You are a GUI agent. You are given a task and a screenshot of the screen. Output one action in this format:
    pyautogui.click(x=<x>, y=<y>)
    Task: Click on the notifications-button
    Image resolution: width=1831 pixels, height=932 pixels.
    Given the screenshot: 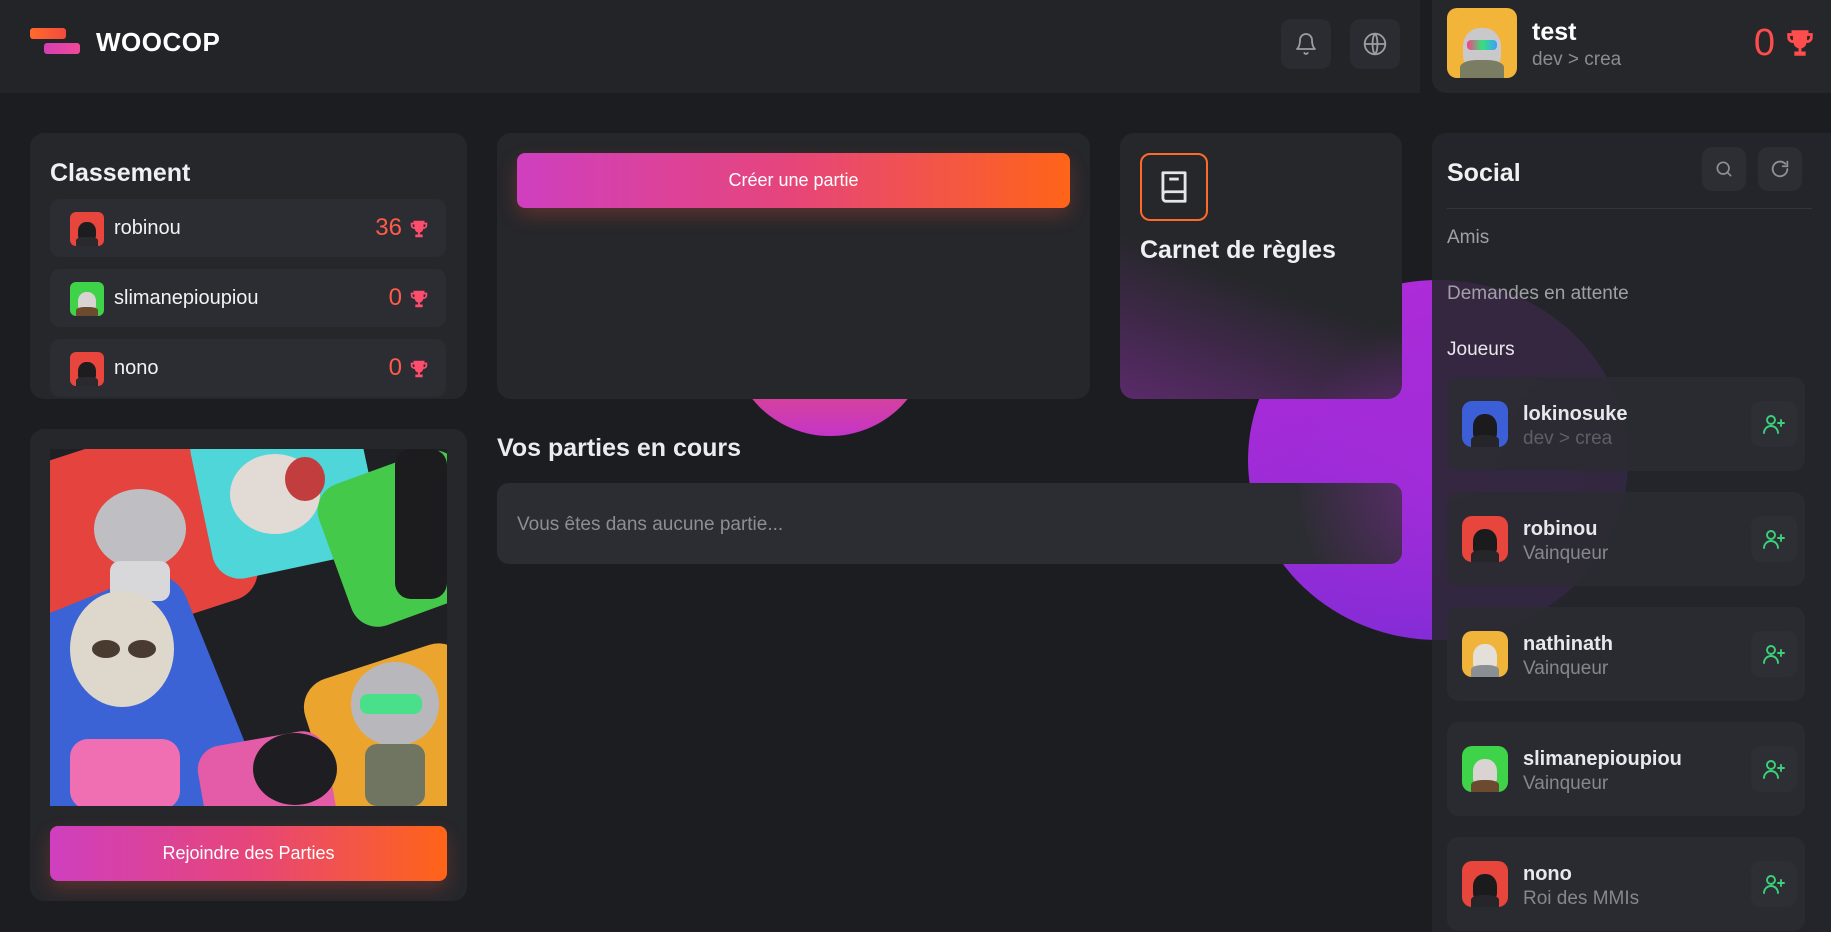 What is the action you would take?
    pyautogui.click(x=1306, y=44)
    